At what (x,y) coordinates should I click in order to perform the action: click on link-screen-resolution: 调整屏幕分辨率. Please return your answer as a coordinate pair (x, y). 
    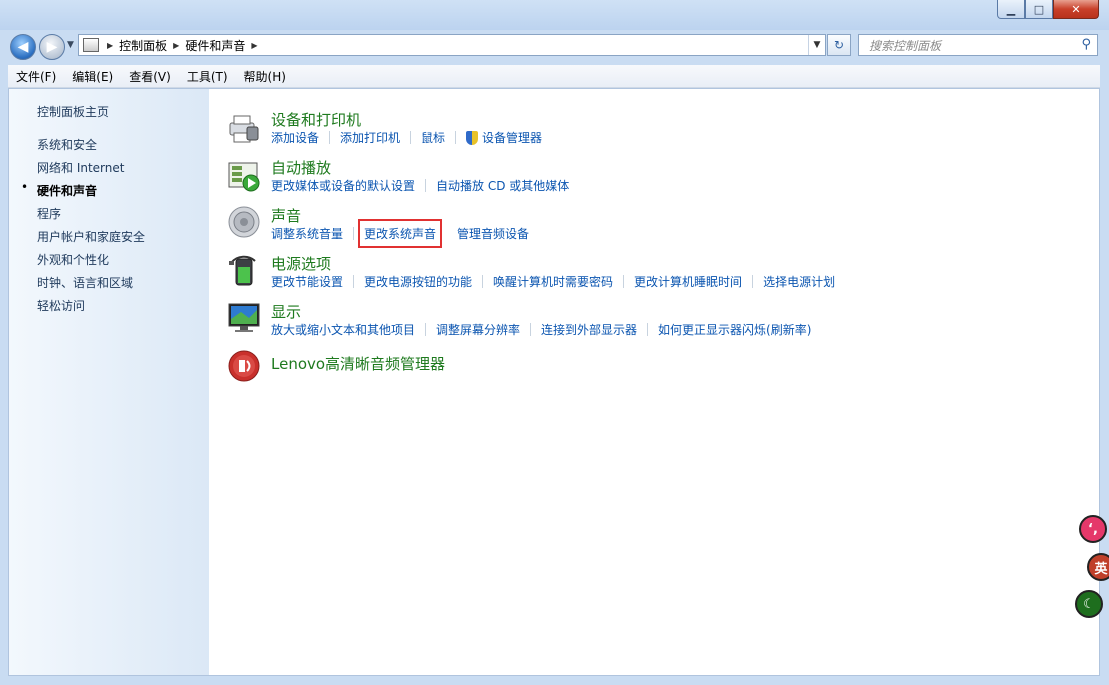
    Looking at the image, I should click on (478, 329).